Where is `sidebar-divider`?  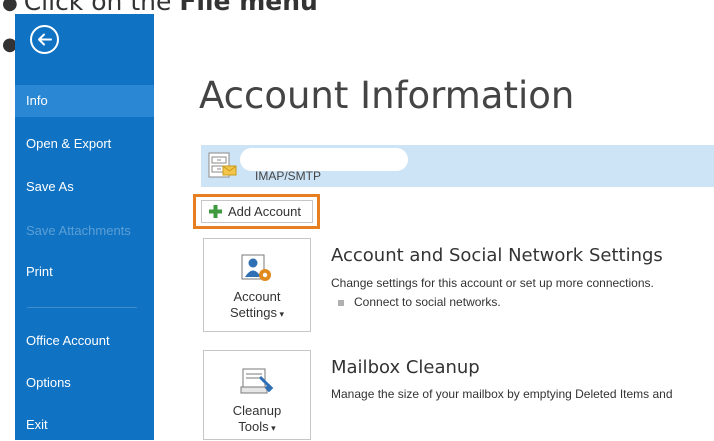 sidebar-divider is located at coordinates (82, 307).